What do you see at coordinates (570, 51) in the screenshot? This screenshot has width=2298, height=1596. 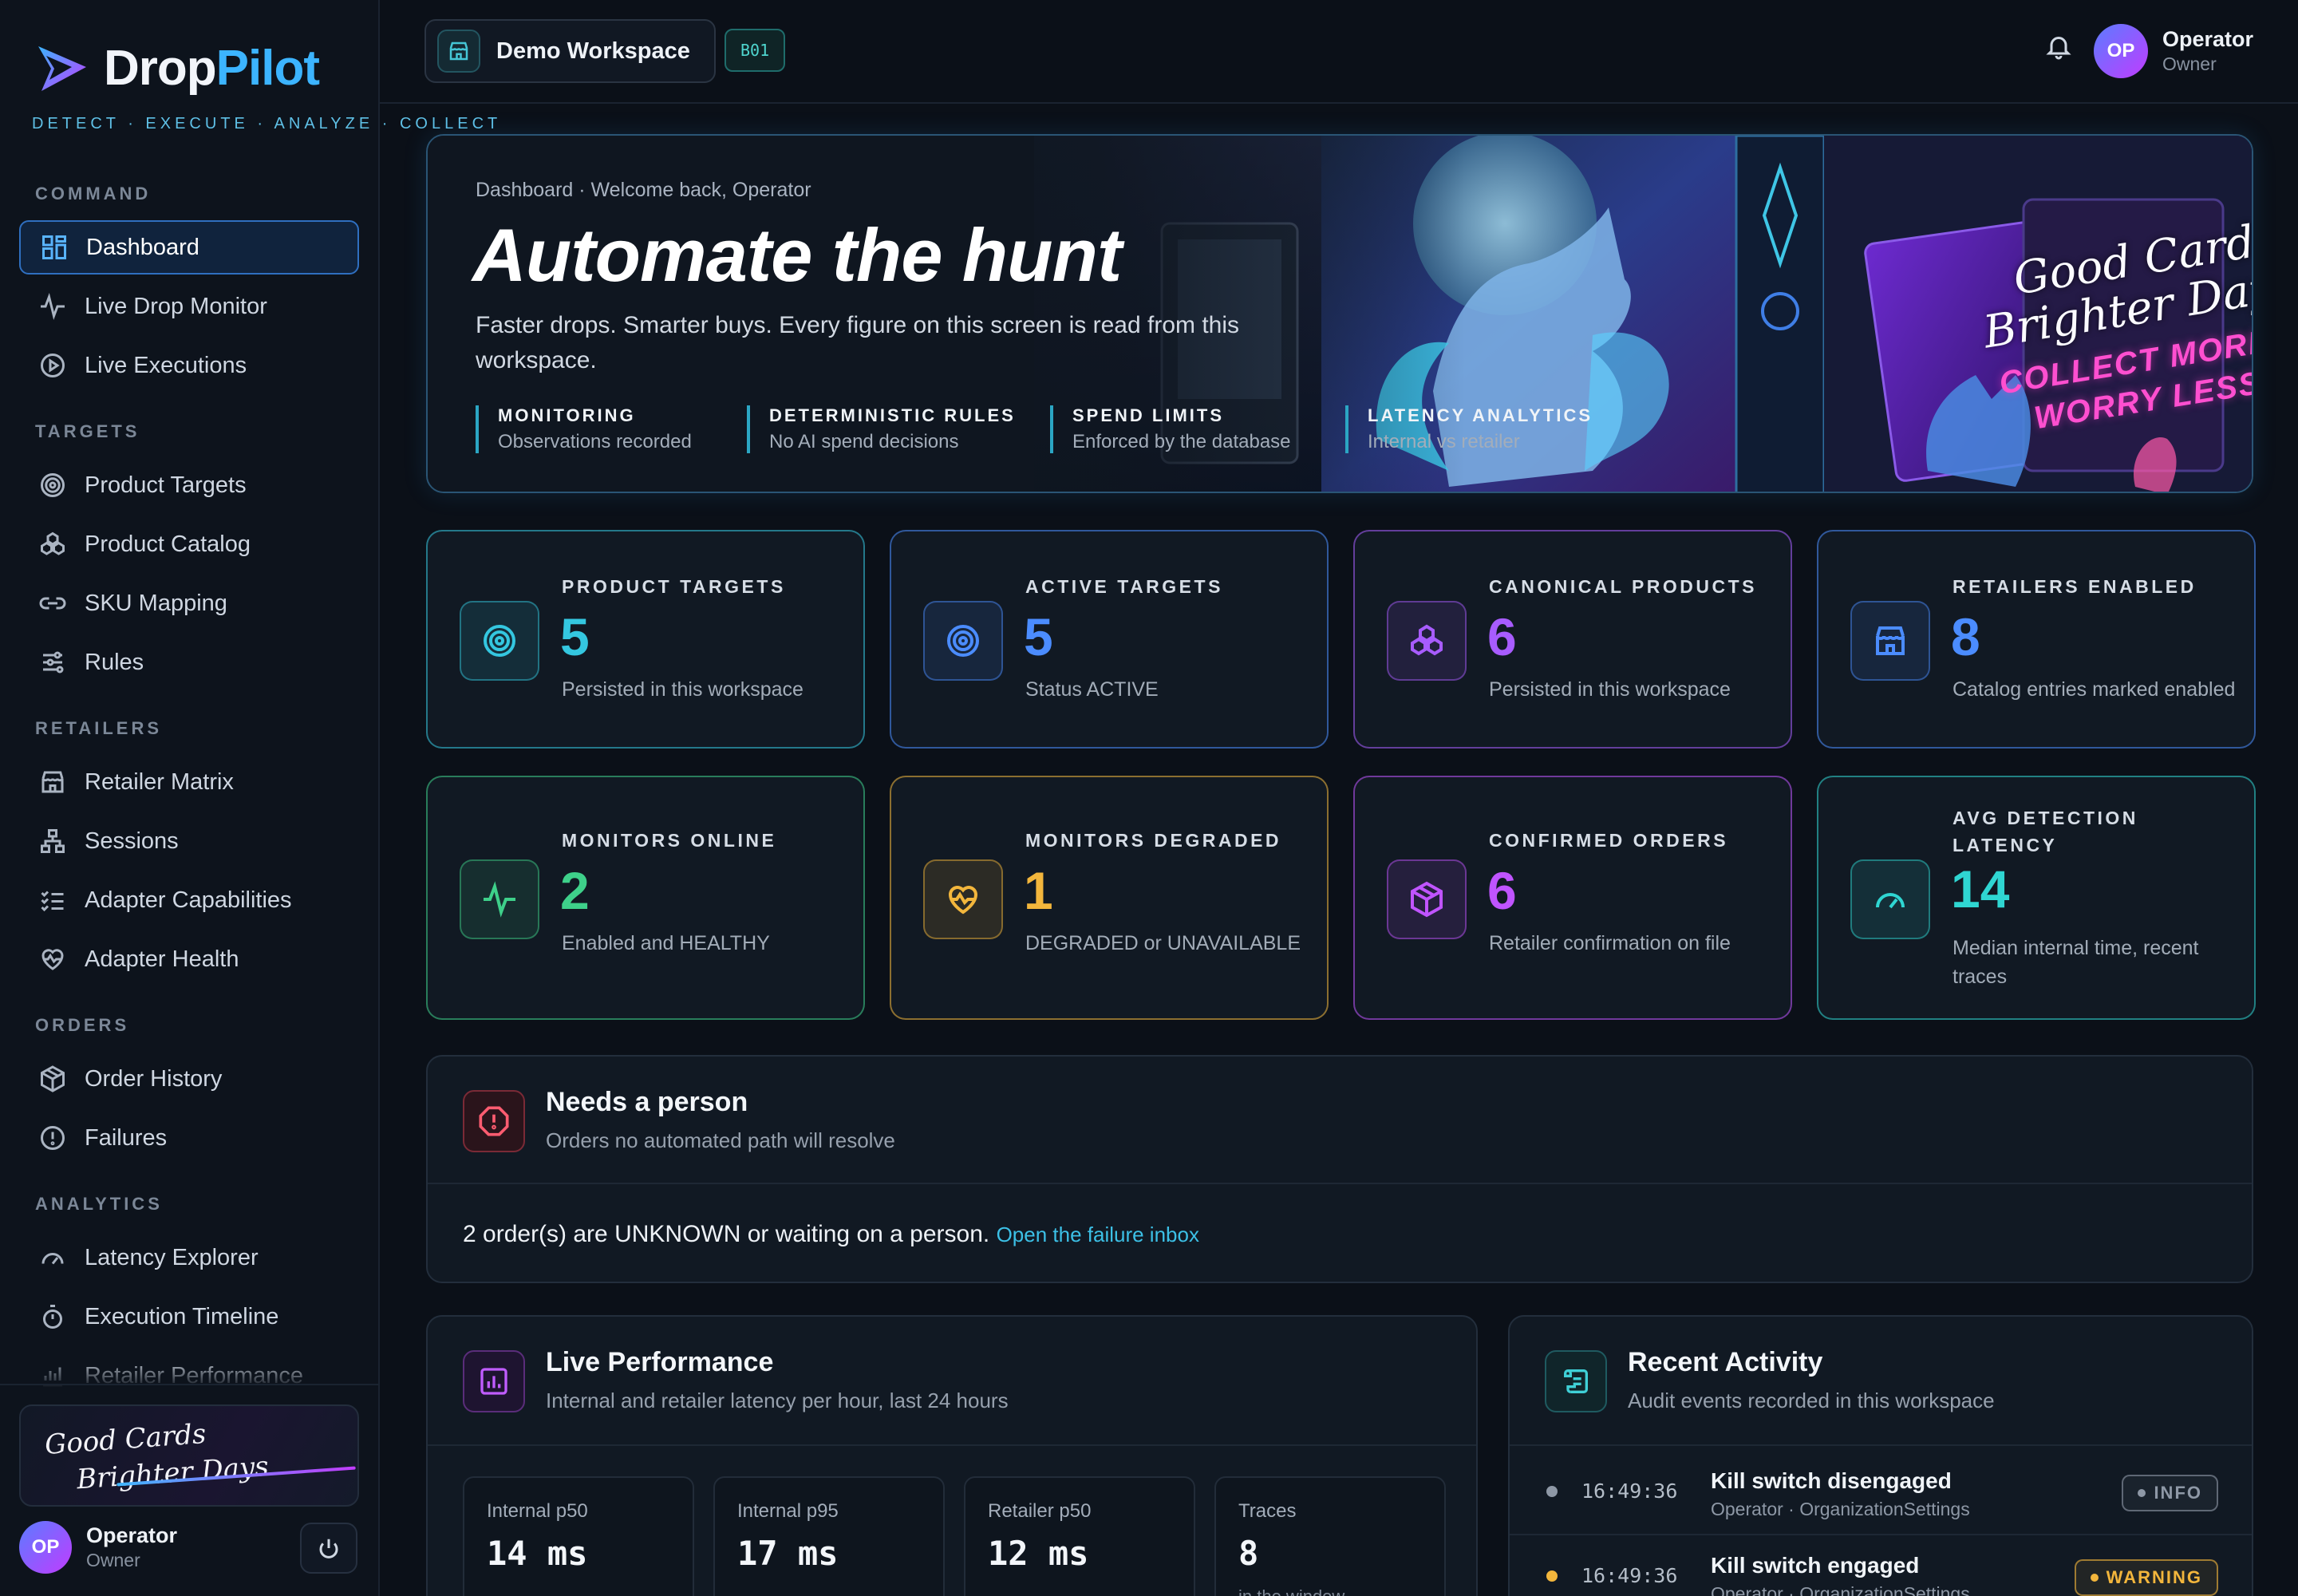 I see `workspace-switcher: Demo Workspace` at bounding box center [570, 51].